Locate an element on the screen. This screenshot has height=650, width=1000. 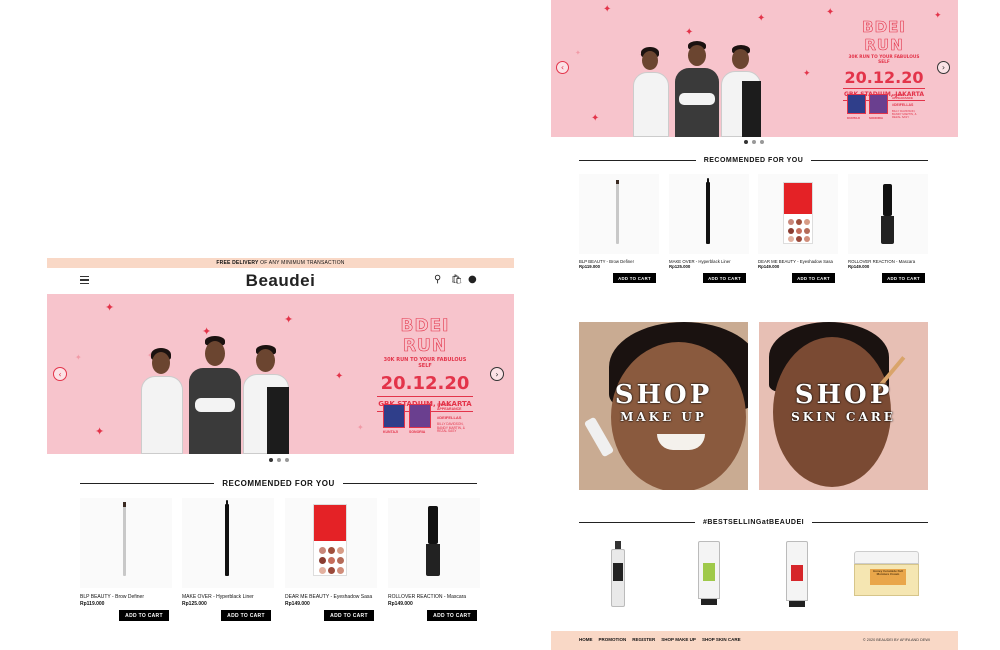
promo-subtitle: SKIN CARE is located at coordinates (843, 417).